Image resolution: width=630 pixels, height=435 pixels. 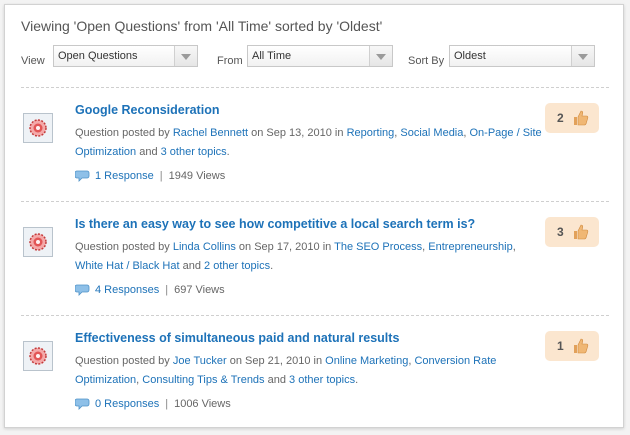 What do you see at coordinates (572, 346) in the screenshot?
I see `vote-badge: 1` at bounding box center [572, 346].